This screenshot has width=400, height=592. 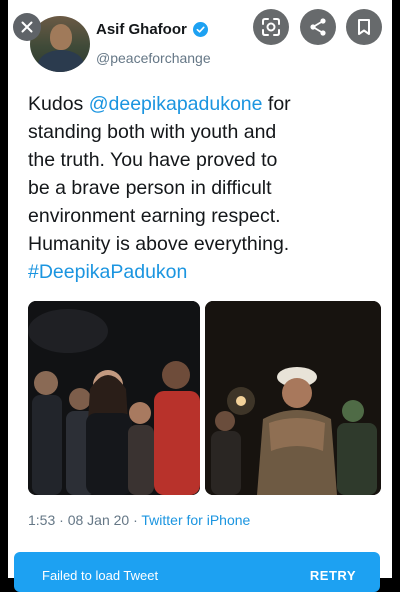 I want to click on tweet-line-3: the truth. You have proved to, so click(x=153, y=160).